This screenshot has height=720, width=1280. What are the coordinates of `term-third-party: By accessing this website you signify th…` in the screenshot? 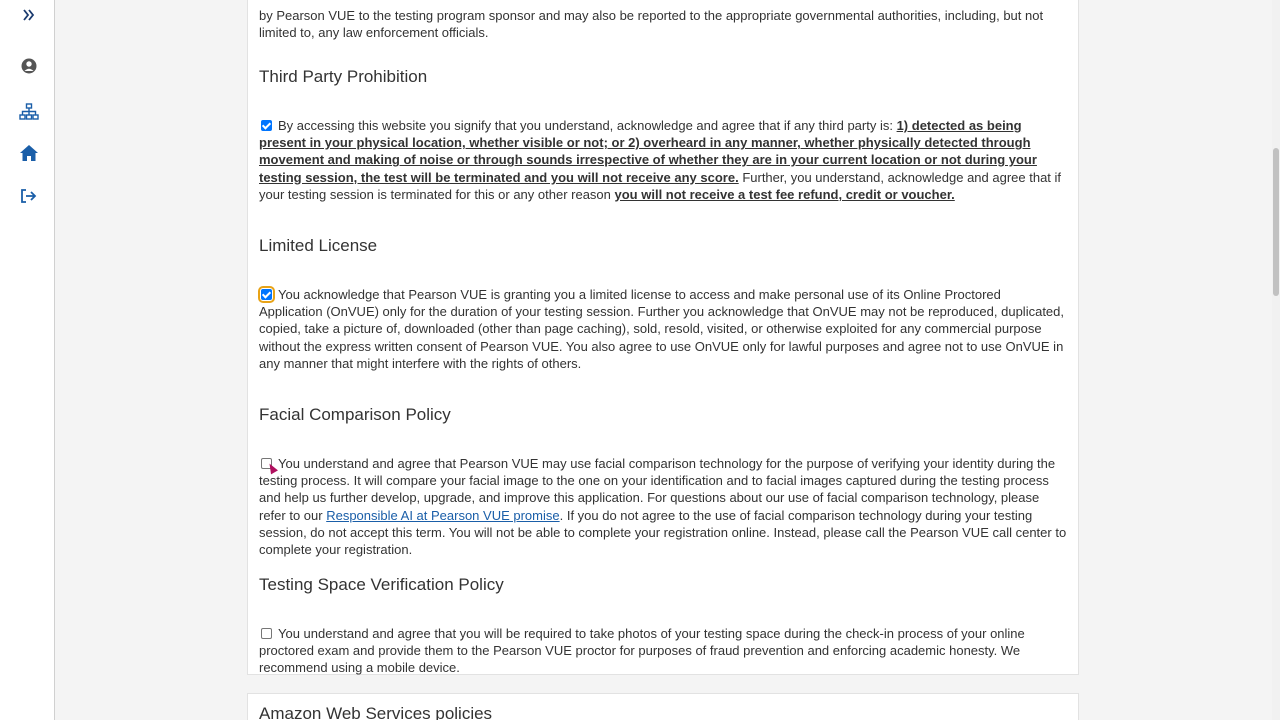 It's located at (663, 160).